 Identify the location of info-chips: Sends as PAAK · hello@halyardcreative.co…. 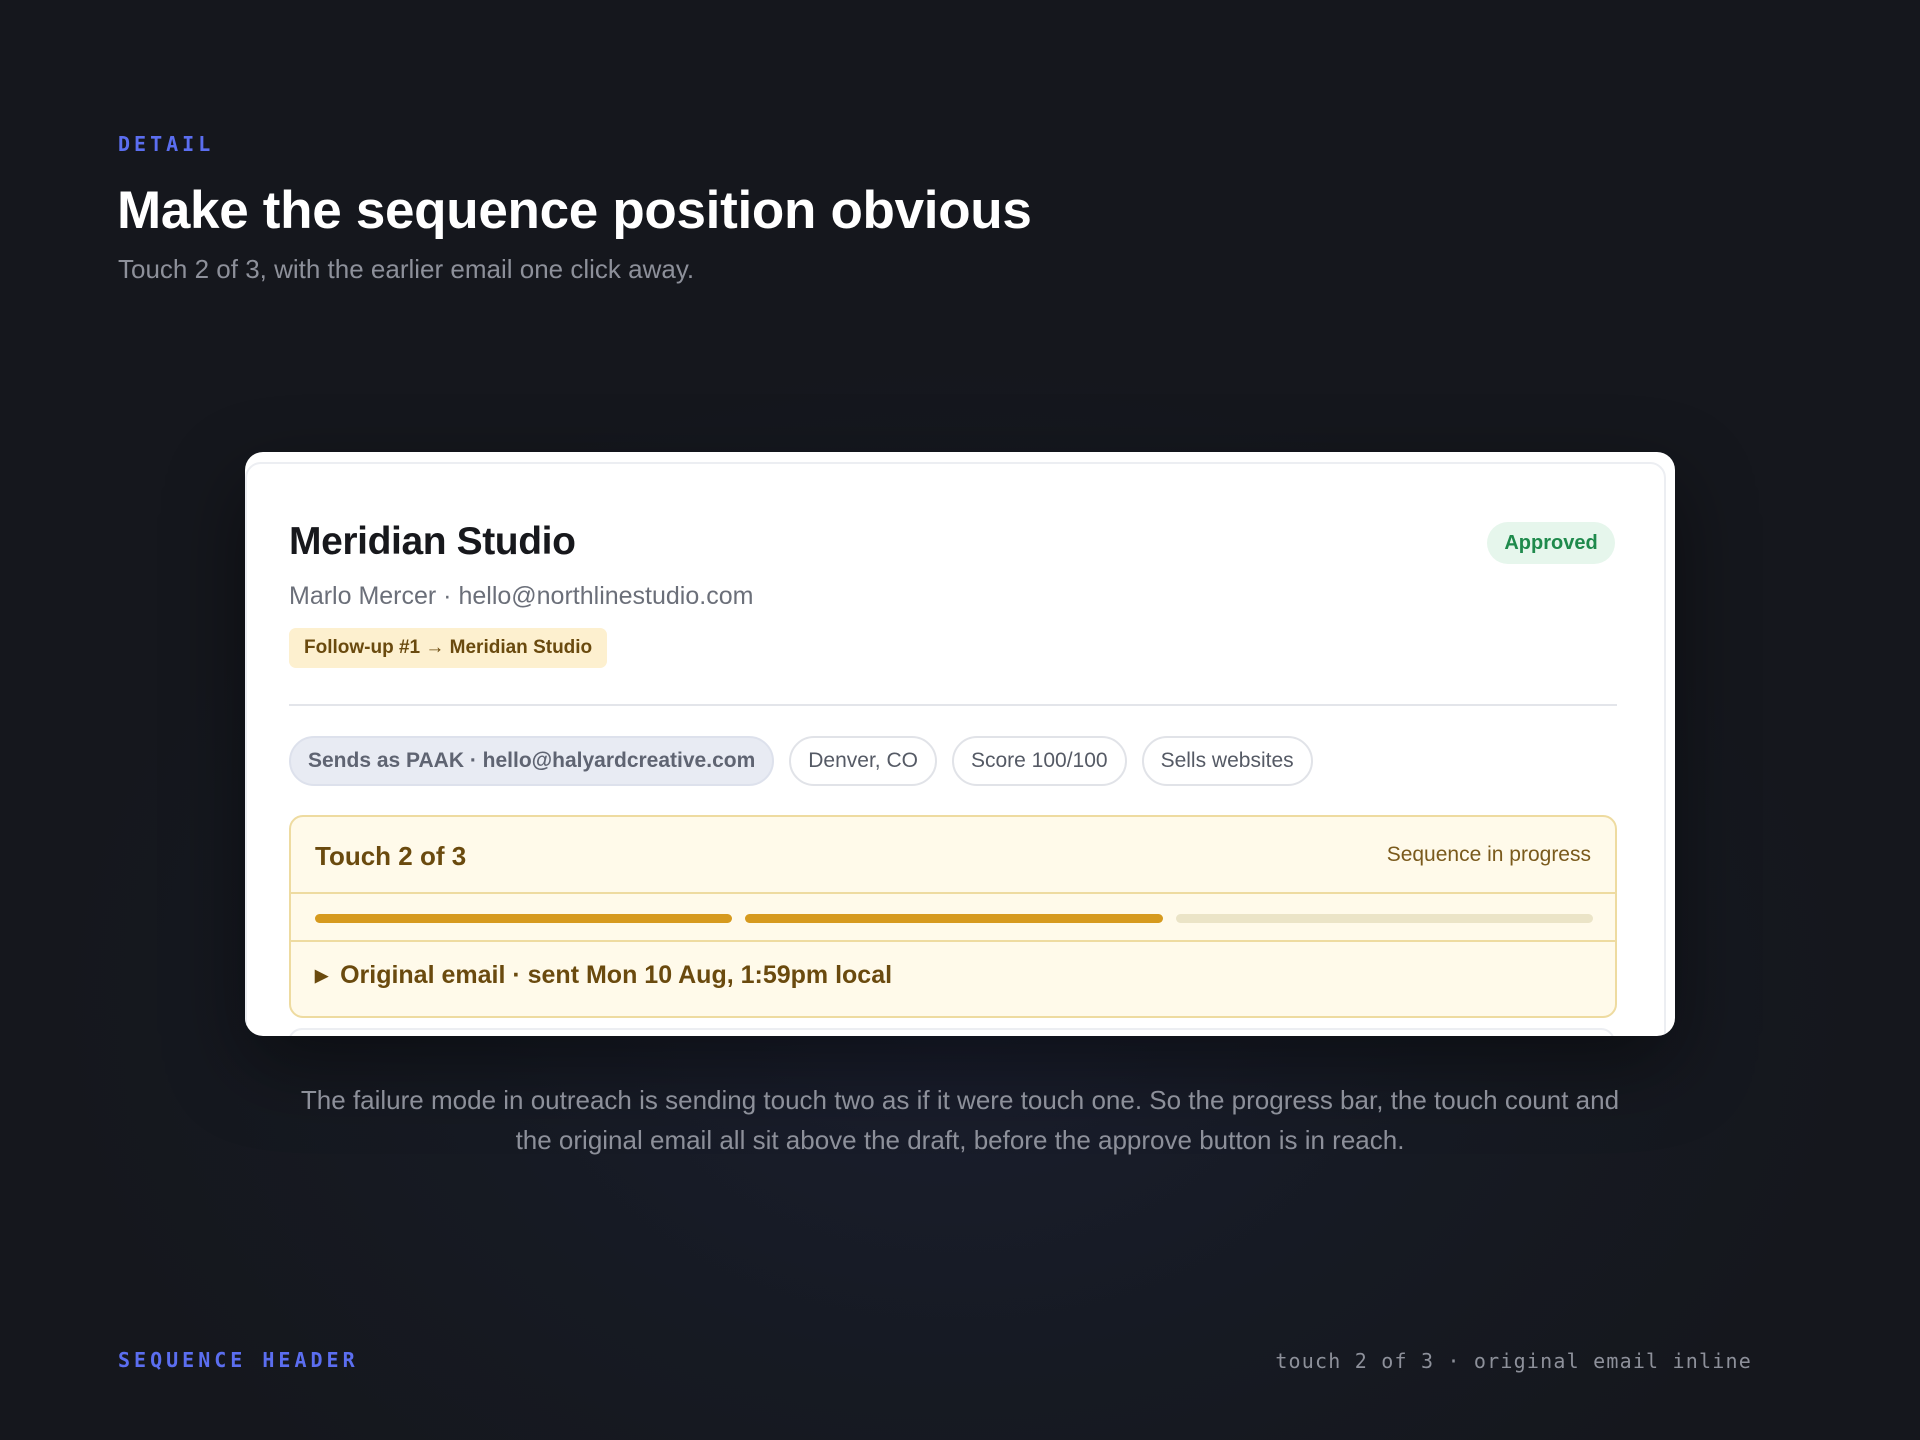
(801, 761).